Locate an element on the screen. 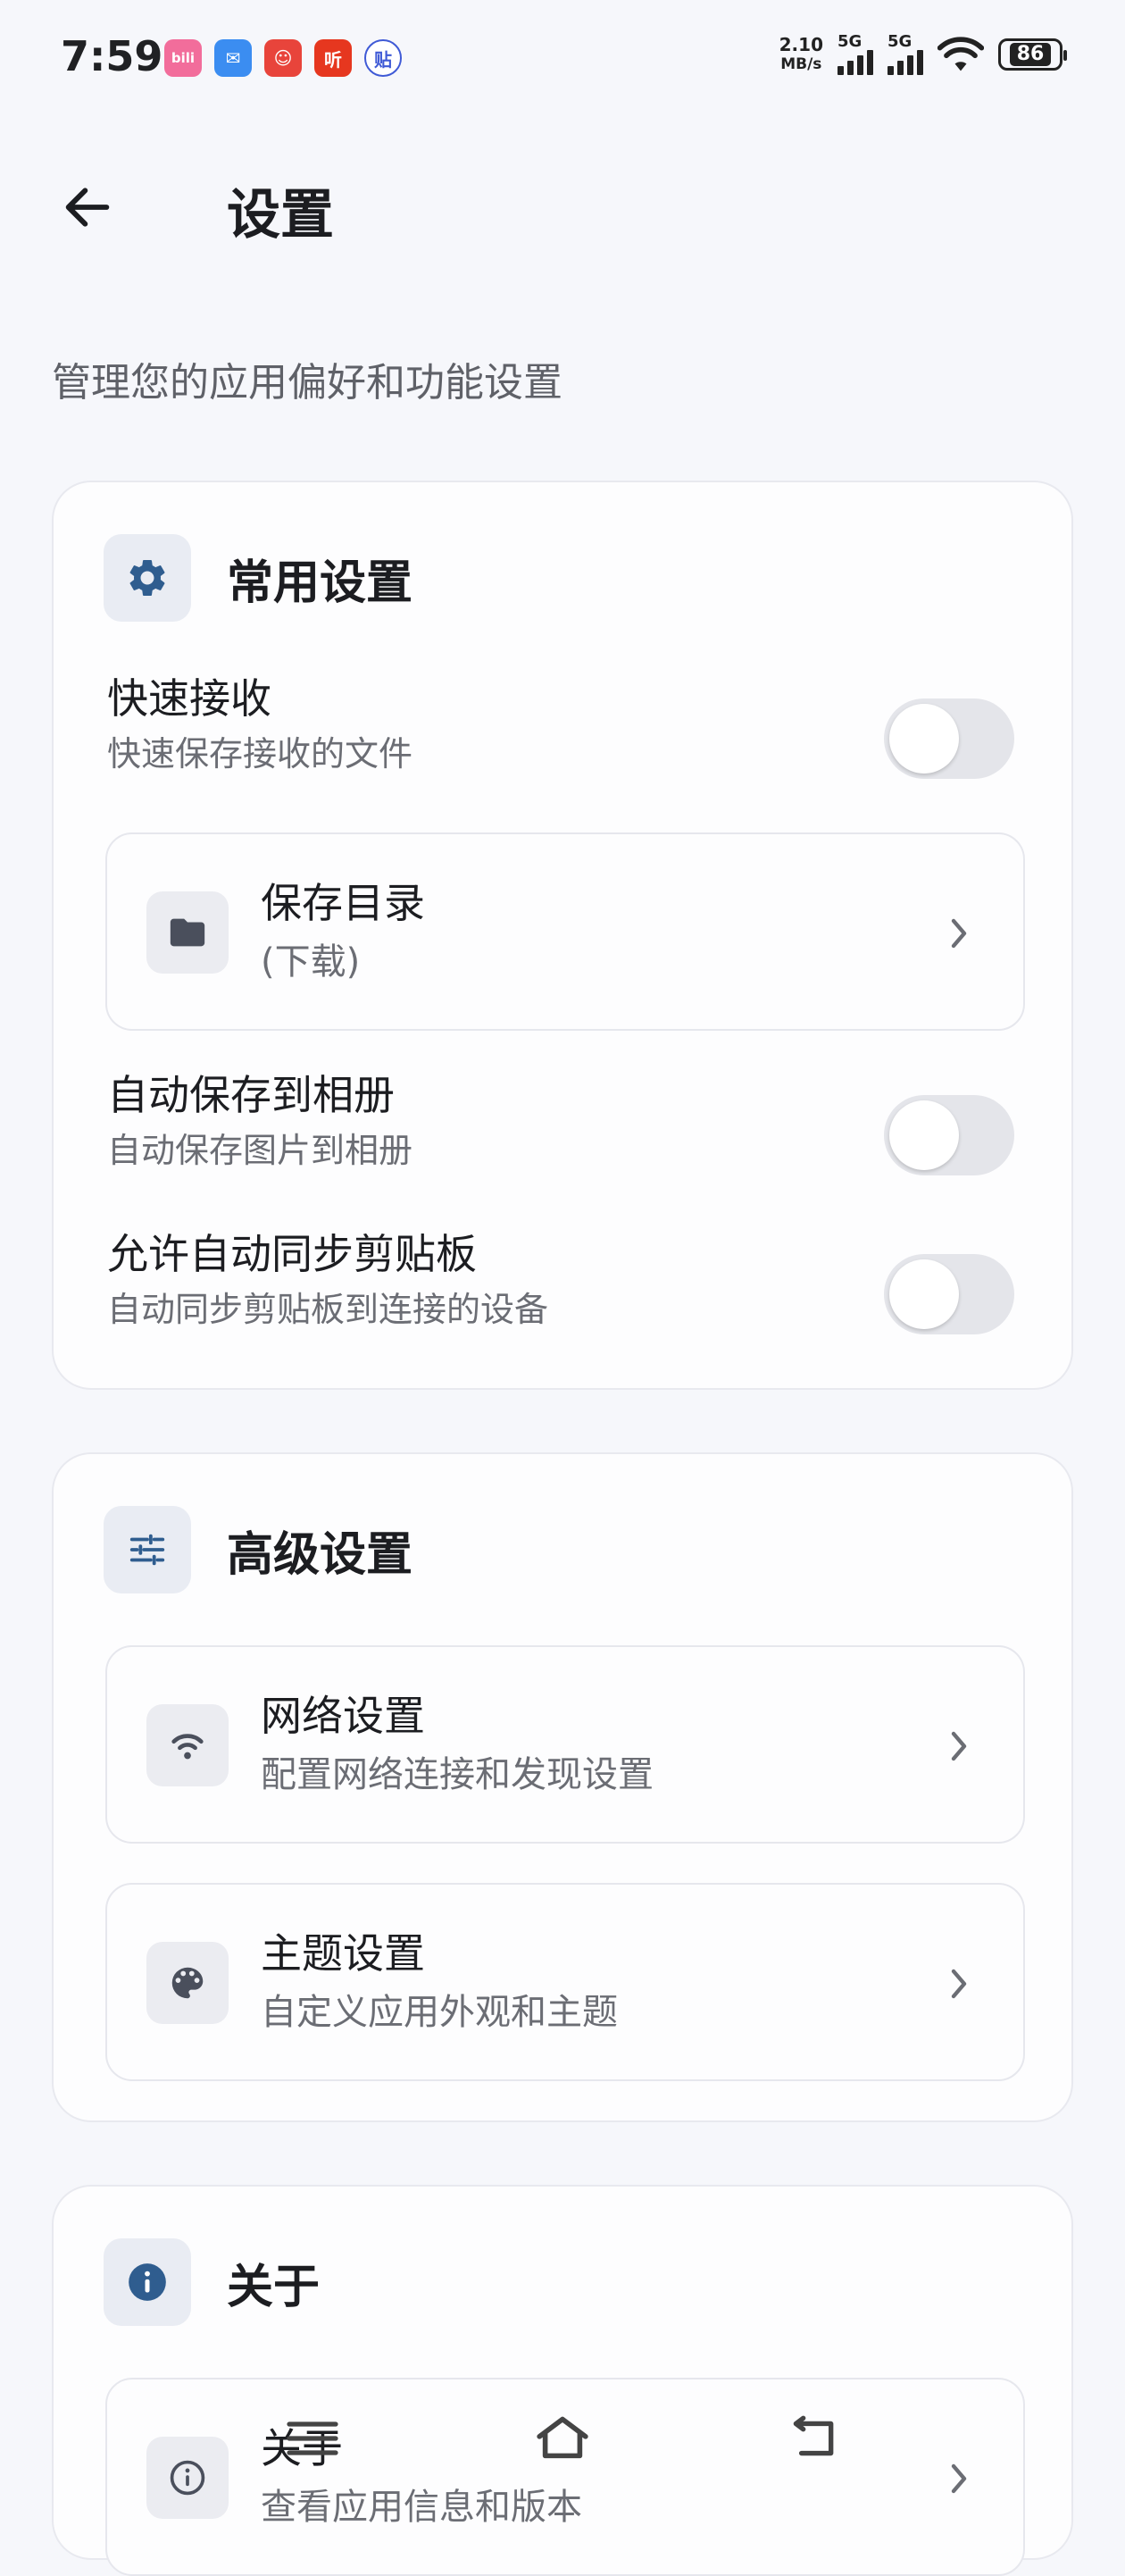  home-icon is located at coordinates (563, 2438).